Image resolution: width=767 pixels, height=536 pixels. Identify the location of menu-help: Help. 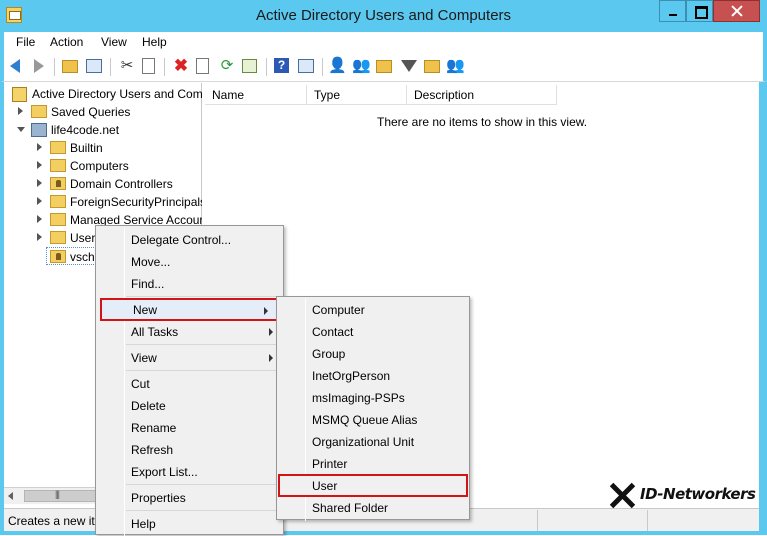
(154, 42).